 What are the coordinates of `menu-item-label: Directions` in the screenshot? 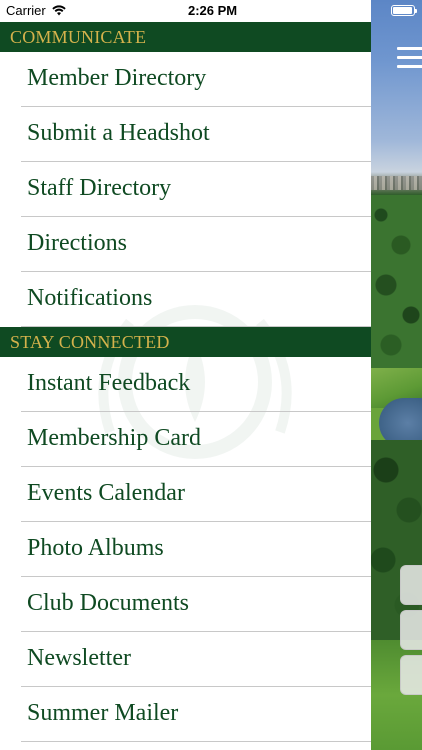 It's located at (77, 243).